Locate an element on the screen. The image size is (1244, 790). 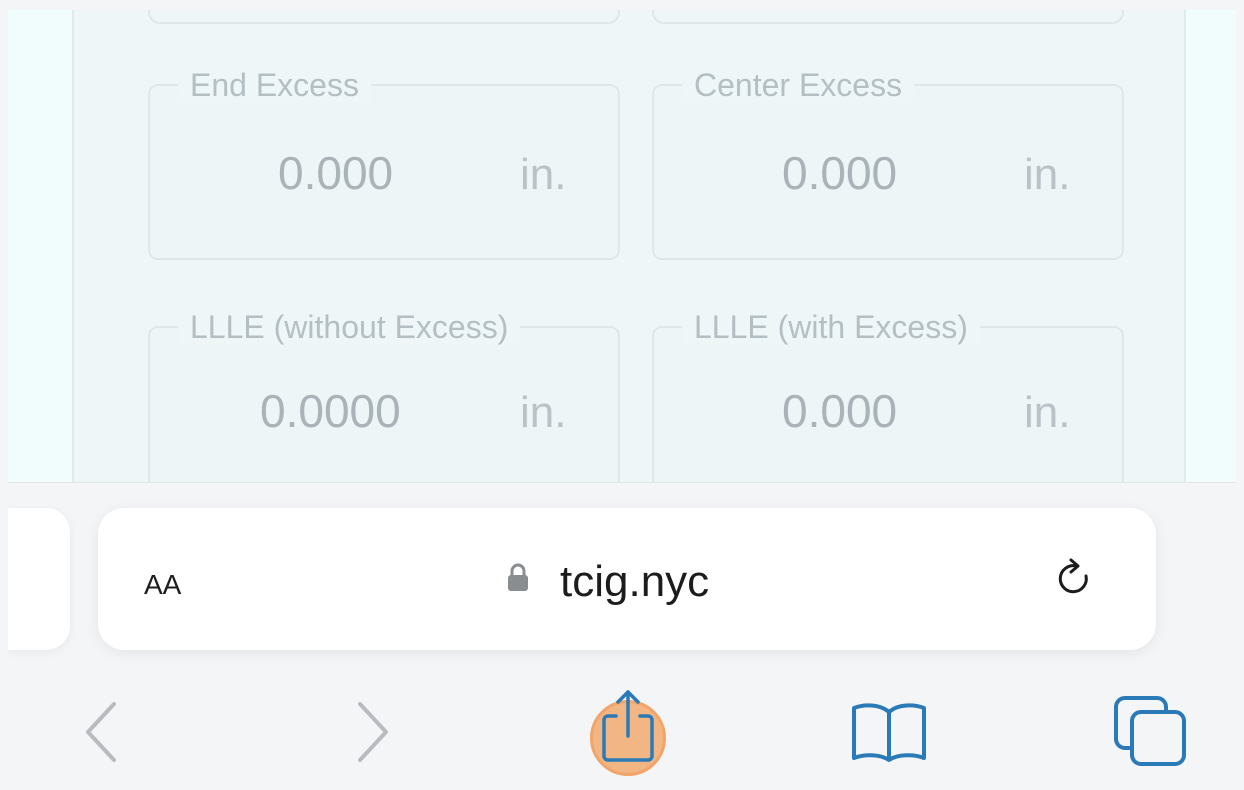
window-top-edge is located at coordinates (622, 5).